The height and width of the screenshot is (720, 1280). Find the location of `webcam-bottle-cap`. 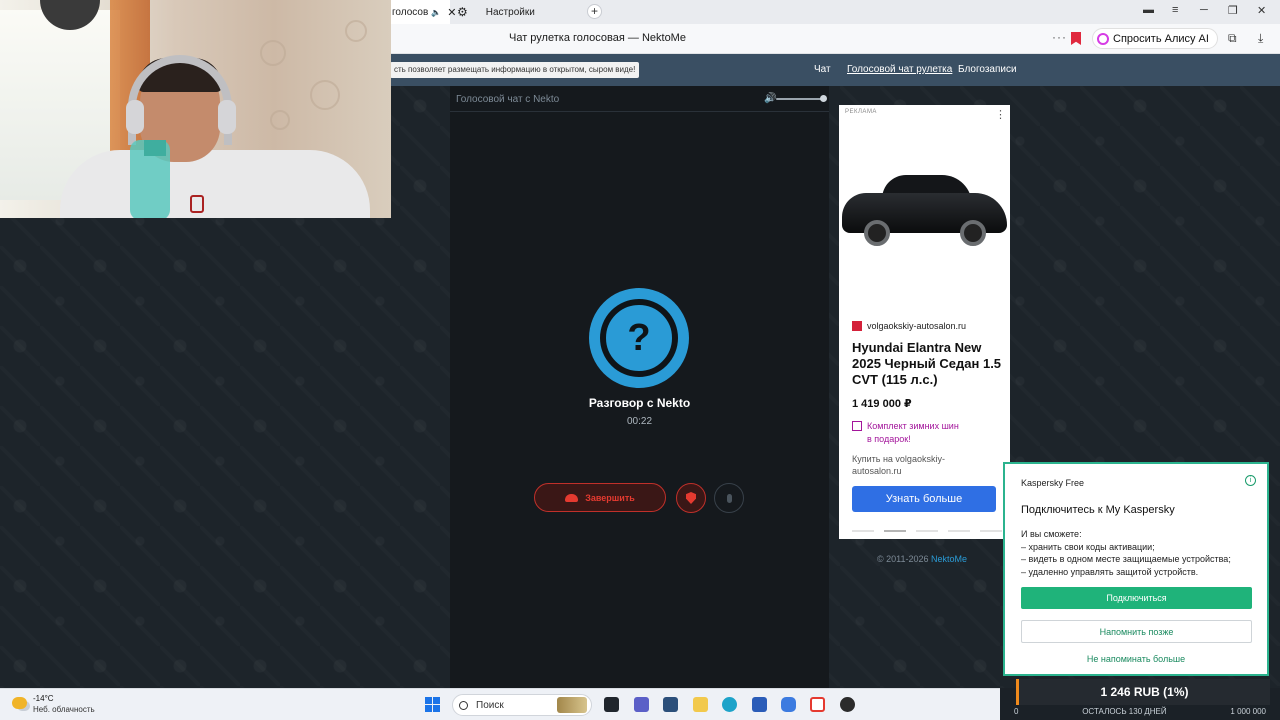

webcam-bottle-cap is located at coordinates (155, 148).